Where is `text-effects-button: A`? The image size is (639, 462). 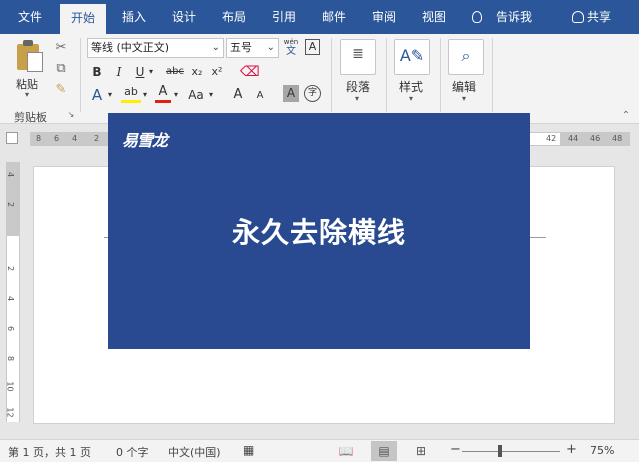
text-effects-button: A is located at coordinates (97, 95).